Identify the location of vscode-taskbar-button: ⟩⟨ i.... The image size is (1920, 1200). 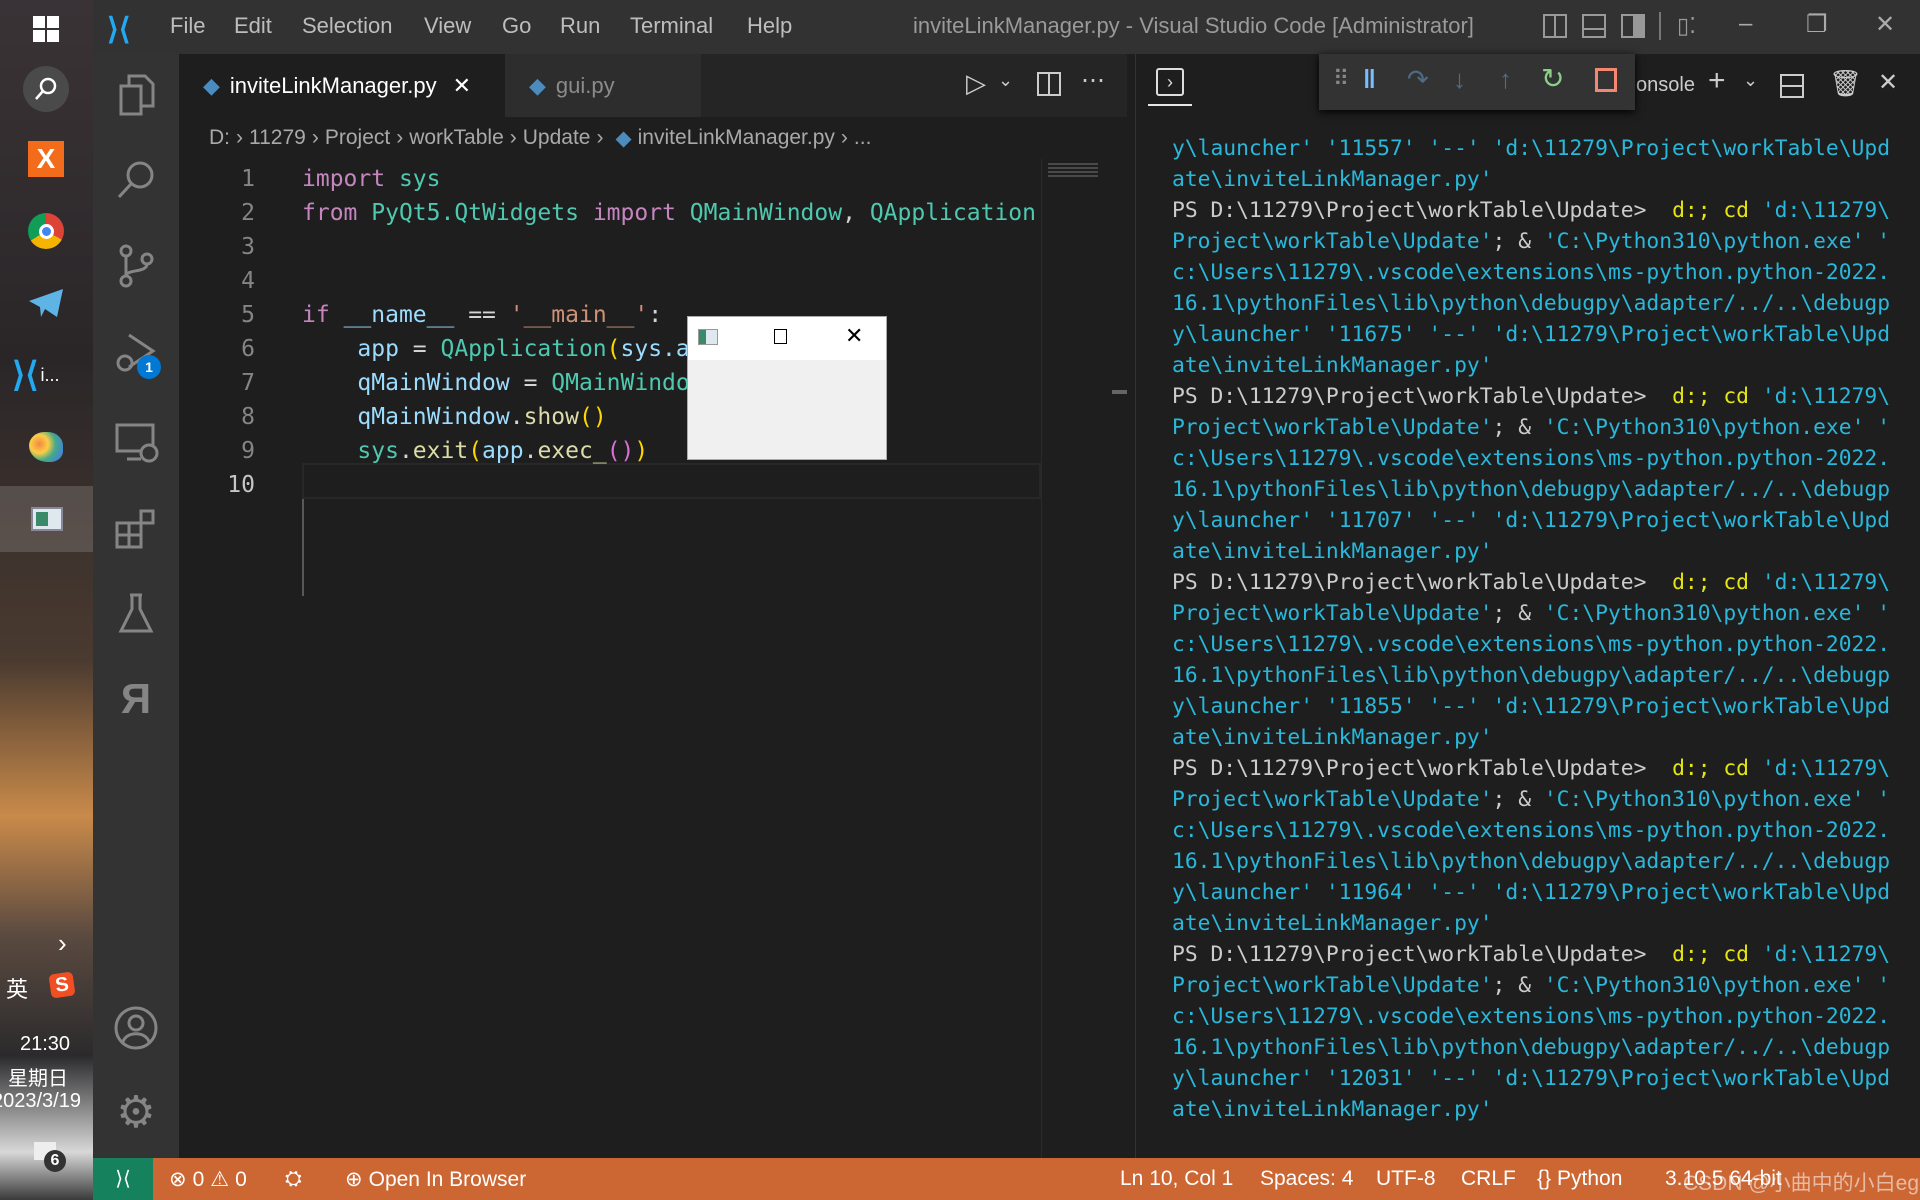
(47, 375).